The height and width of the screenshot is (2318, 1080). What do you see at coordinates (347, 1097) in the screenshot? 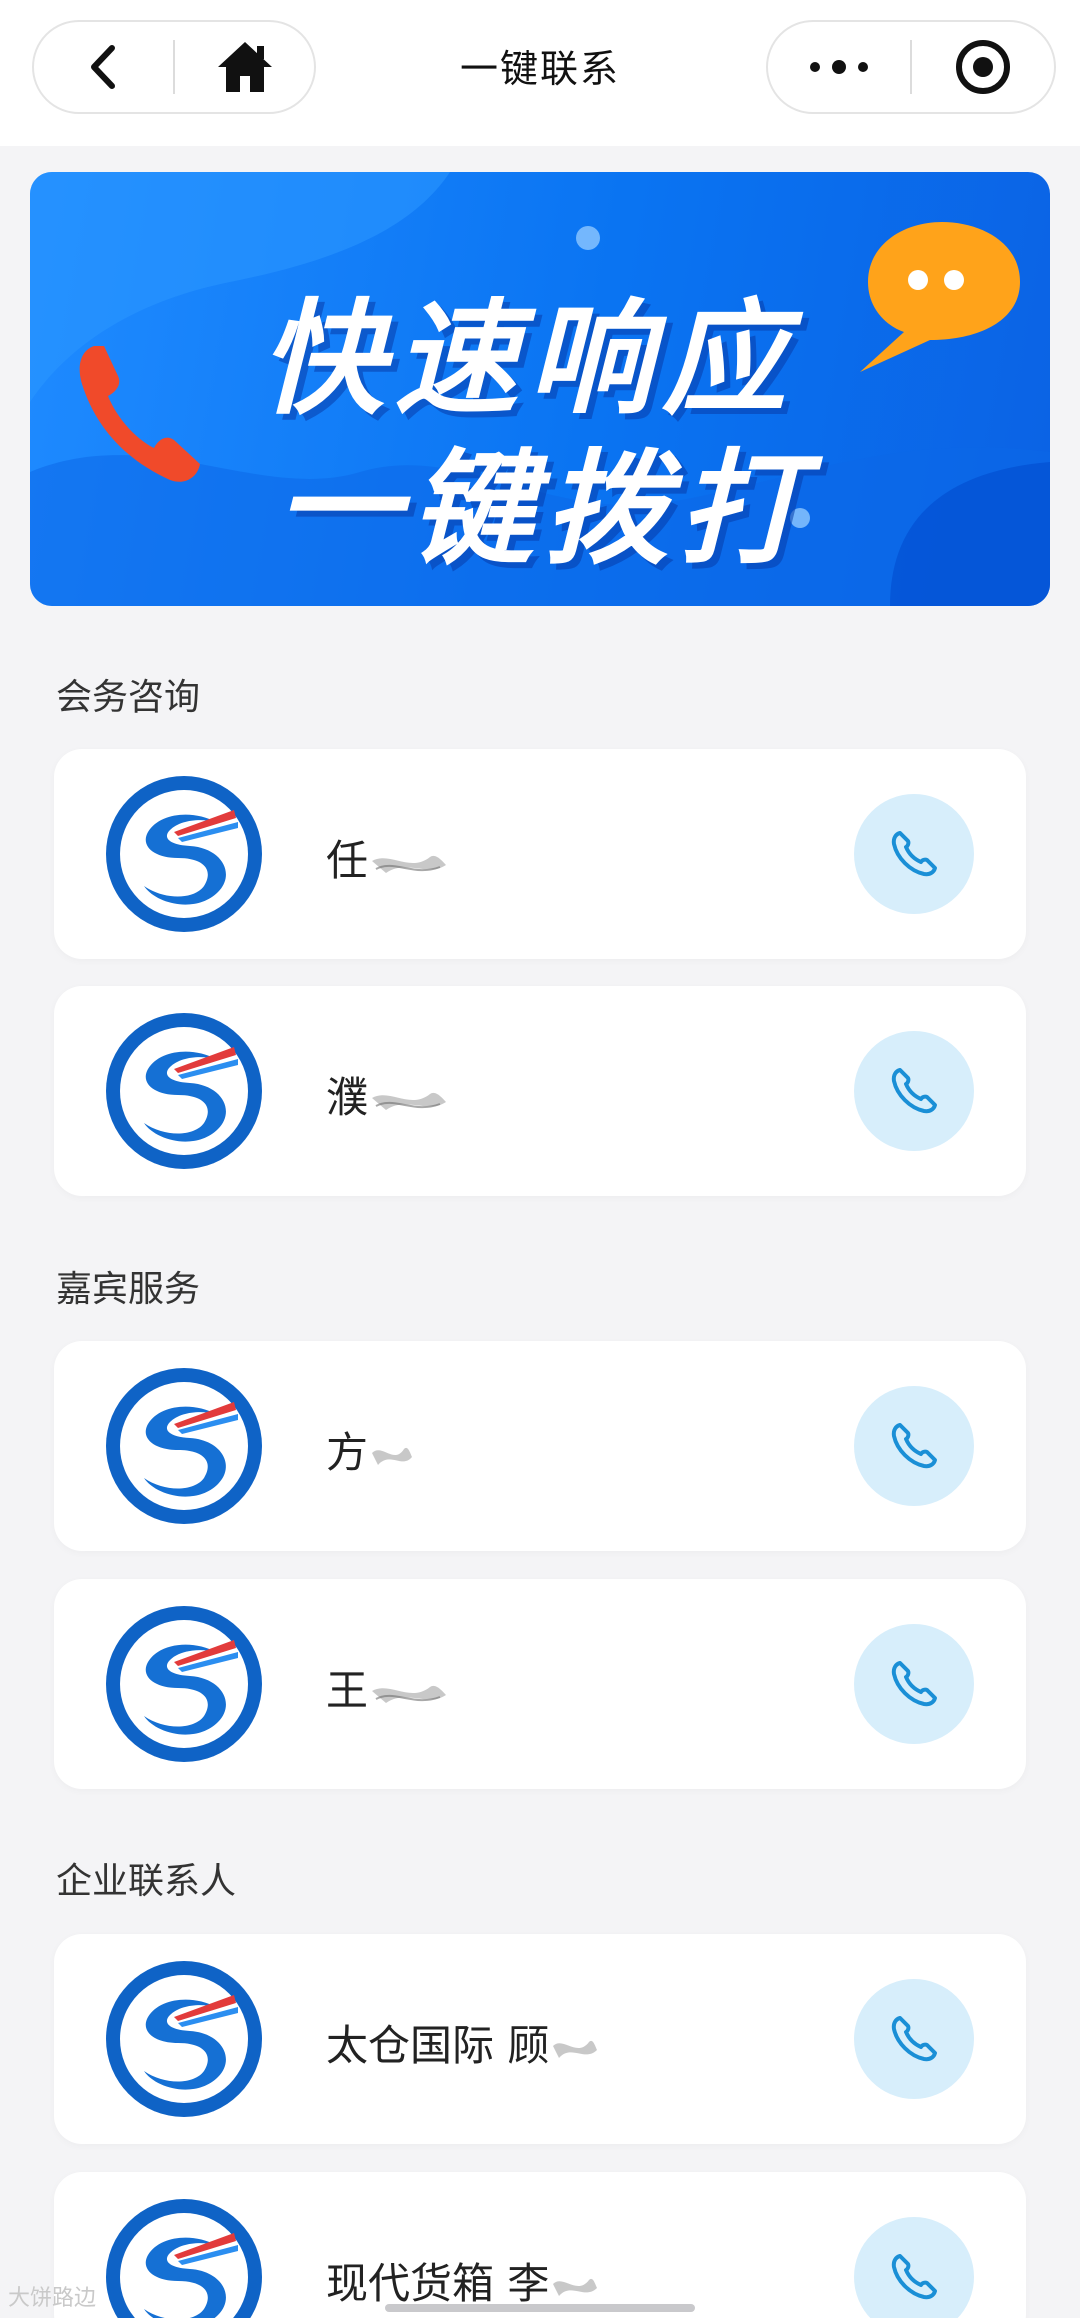
I see `contact-name-text: 濮` at bounding box center [347, 1097].